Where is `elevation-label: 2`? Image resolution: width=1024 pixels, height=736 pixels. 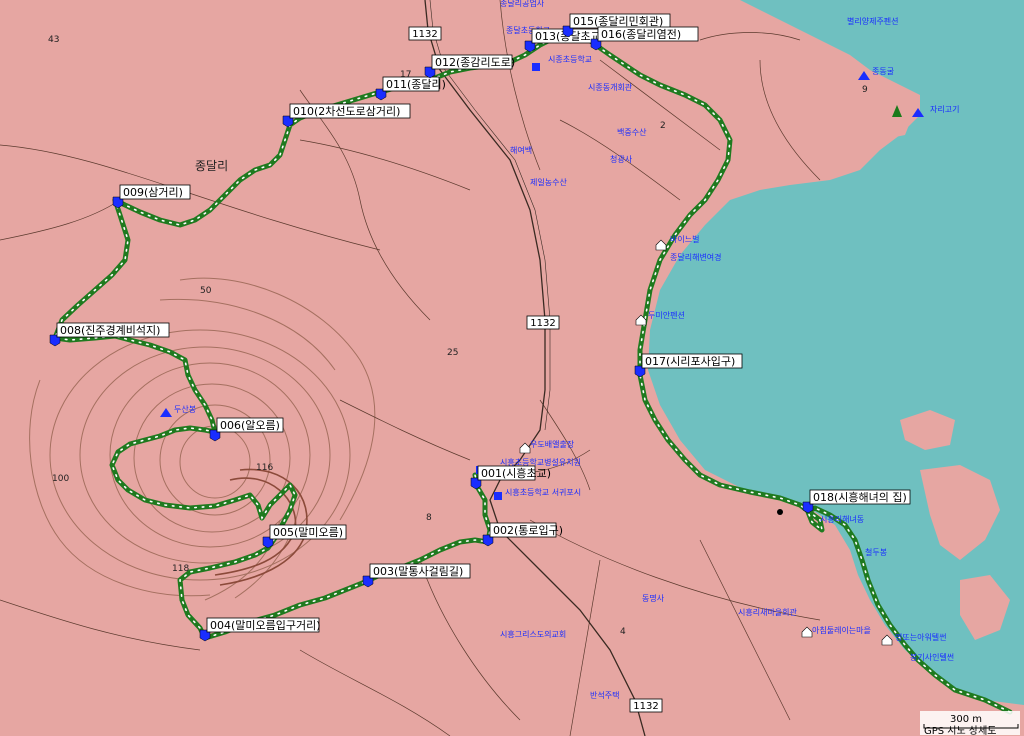 elevation-label: 2 is located at coordinates (663, 126).